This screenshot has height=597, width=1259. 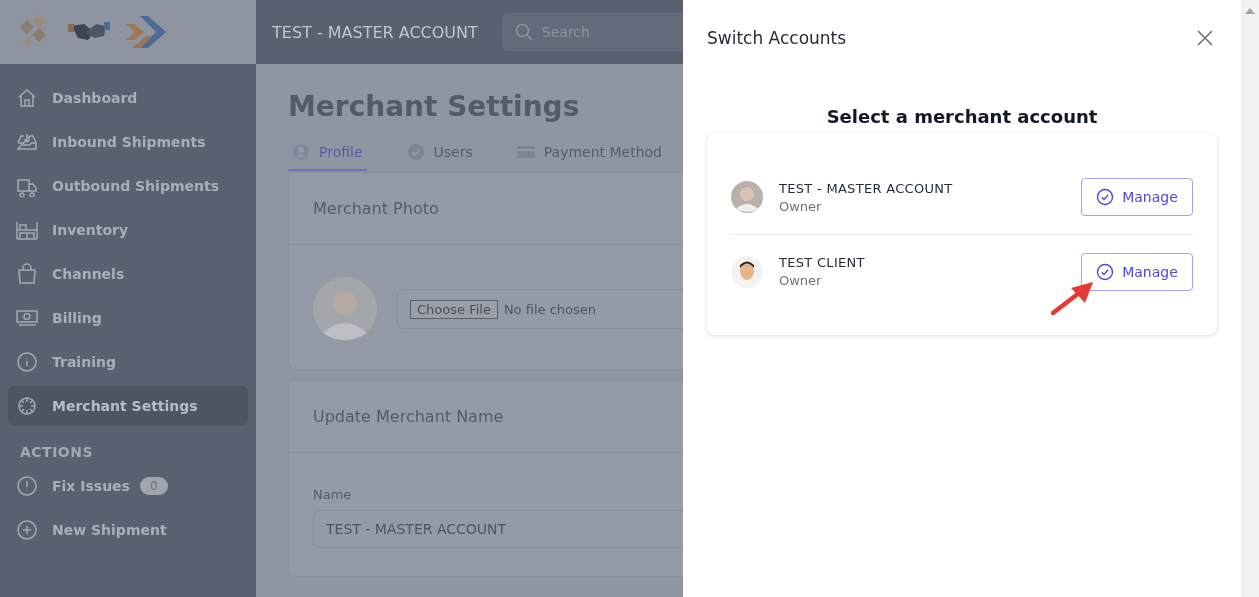 I want to click on file-status: No file chosen, so click(x=549, y=309).